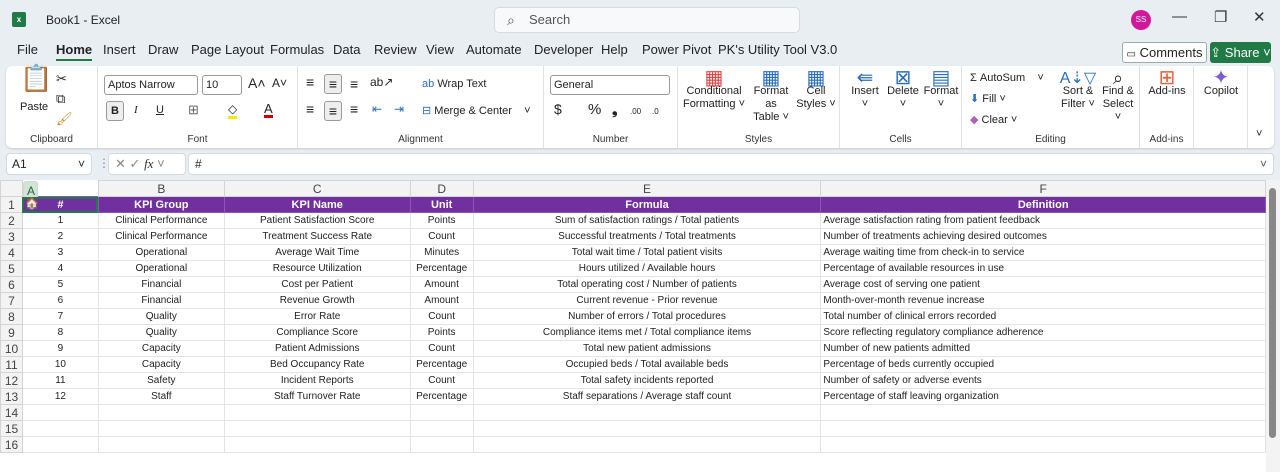 The width and height of the screenshot is (1280, 472). What do you see at coordinates (11, 252) in the screenshot?
I see `row-header: 4` at bounding box center [11, 252].